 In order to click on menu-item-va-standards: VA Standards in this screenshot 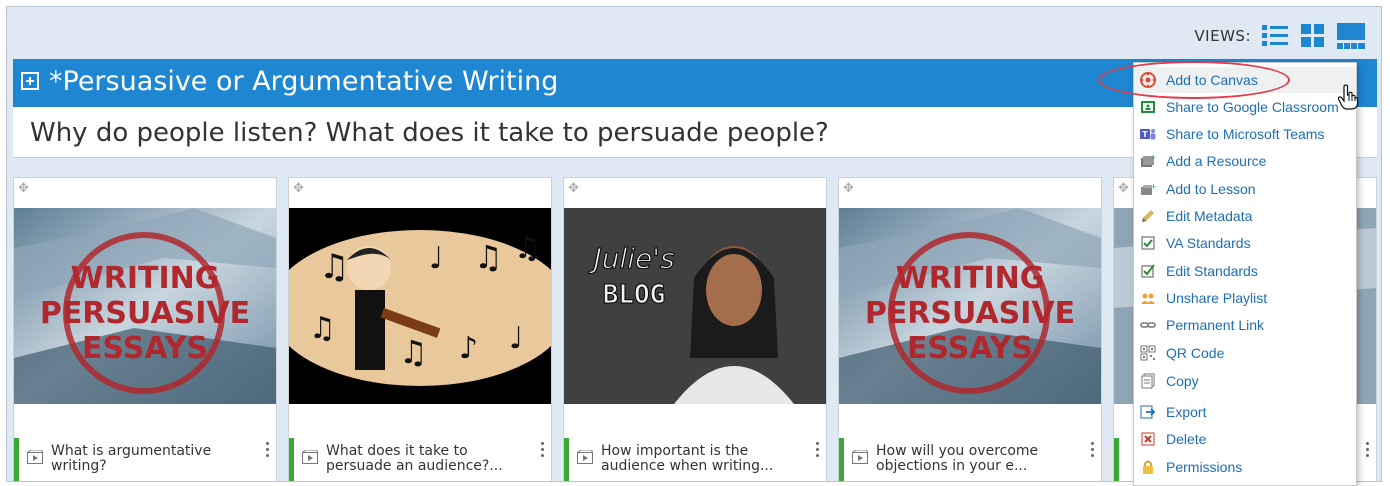, I will do `click(1245, 243)`.